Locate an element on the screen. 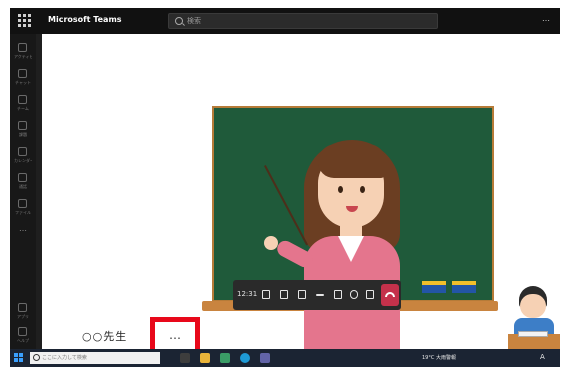 The width and height of the screenshot is (564, 367). bell-icon is located at coordinates (22, 47).